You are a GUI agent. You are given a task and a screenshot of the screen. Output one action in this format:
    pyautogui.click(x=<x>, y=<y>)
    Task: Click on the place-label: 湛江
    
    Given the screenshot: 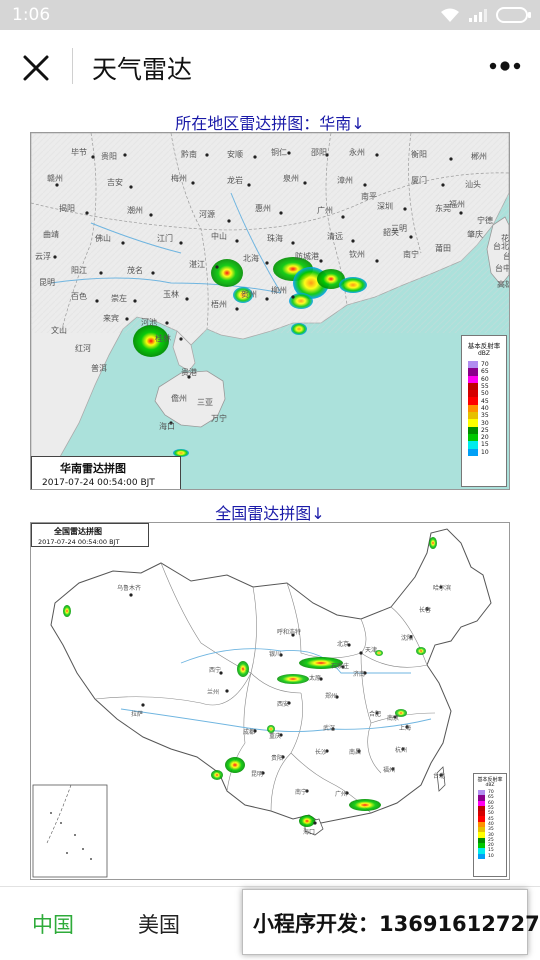 What is the action you would take?
    pyautogui.click(x=197, y=264)
    